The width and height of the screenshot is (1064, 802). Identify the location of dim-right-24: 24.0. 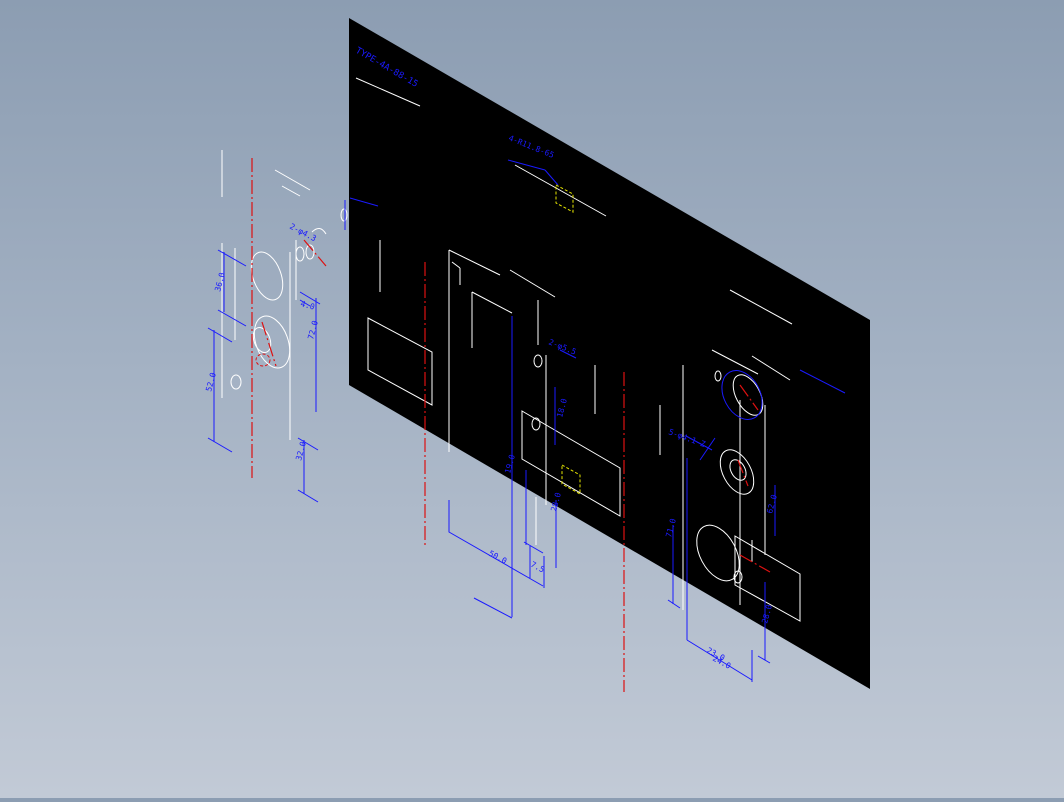
(721, 662).